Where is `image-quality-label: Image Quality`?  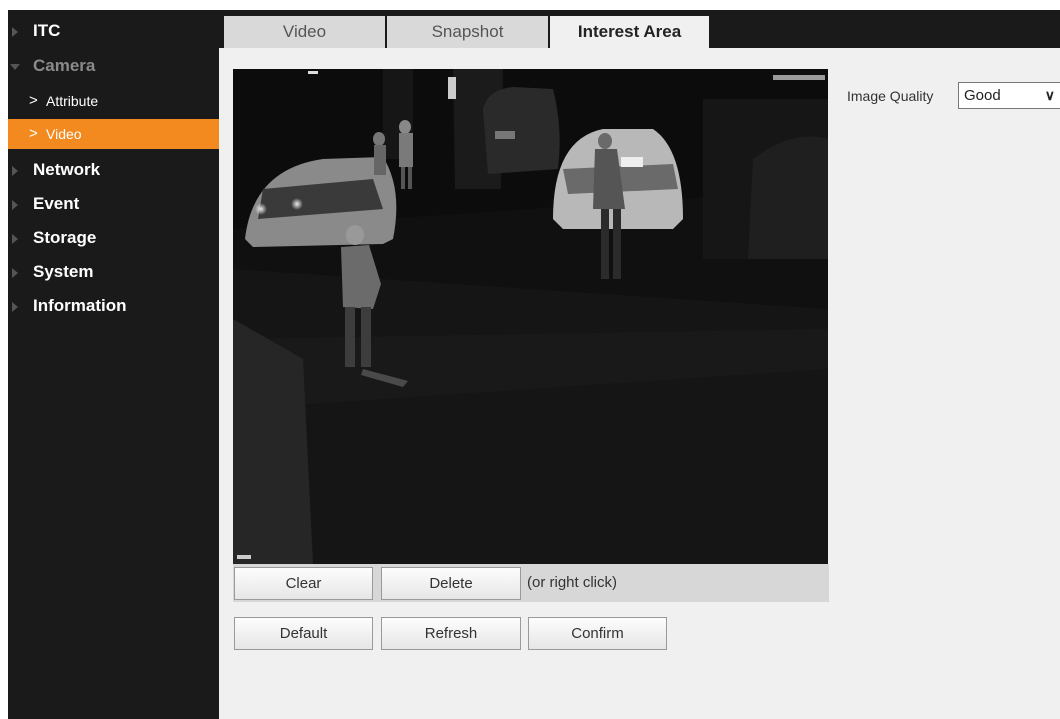
image-quality-label: Image Quality is located at coordinates (890, 96).